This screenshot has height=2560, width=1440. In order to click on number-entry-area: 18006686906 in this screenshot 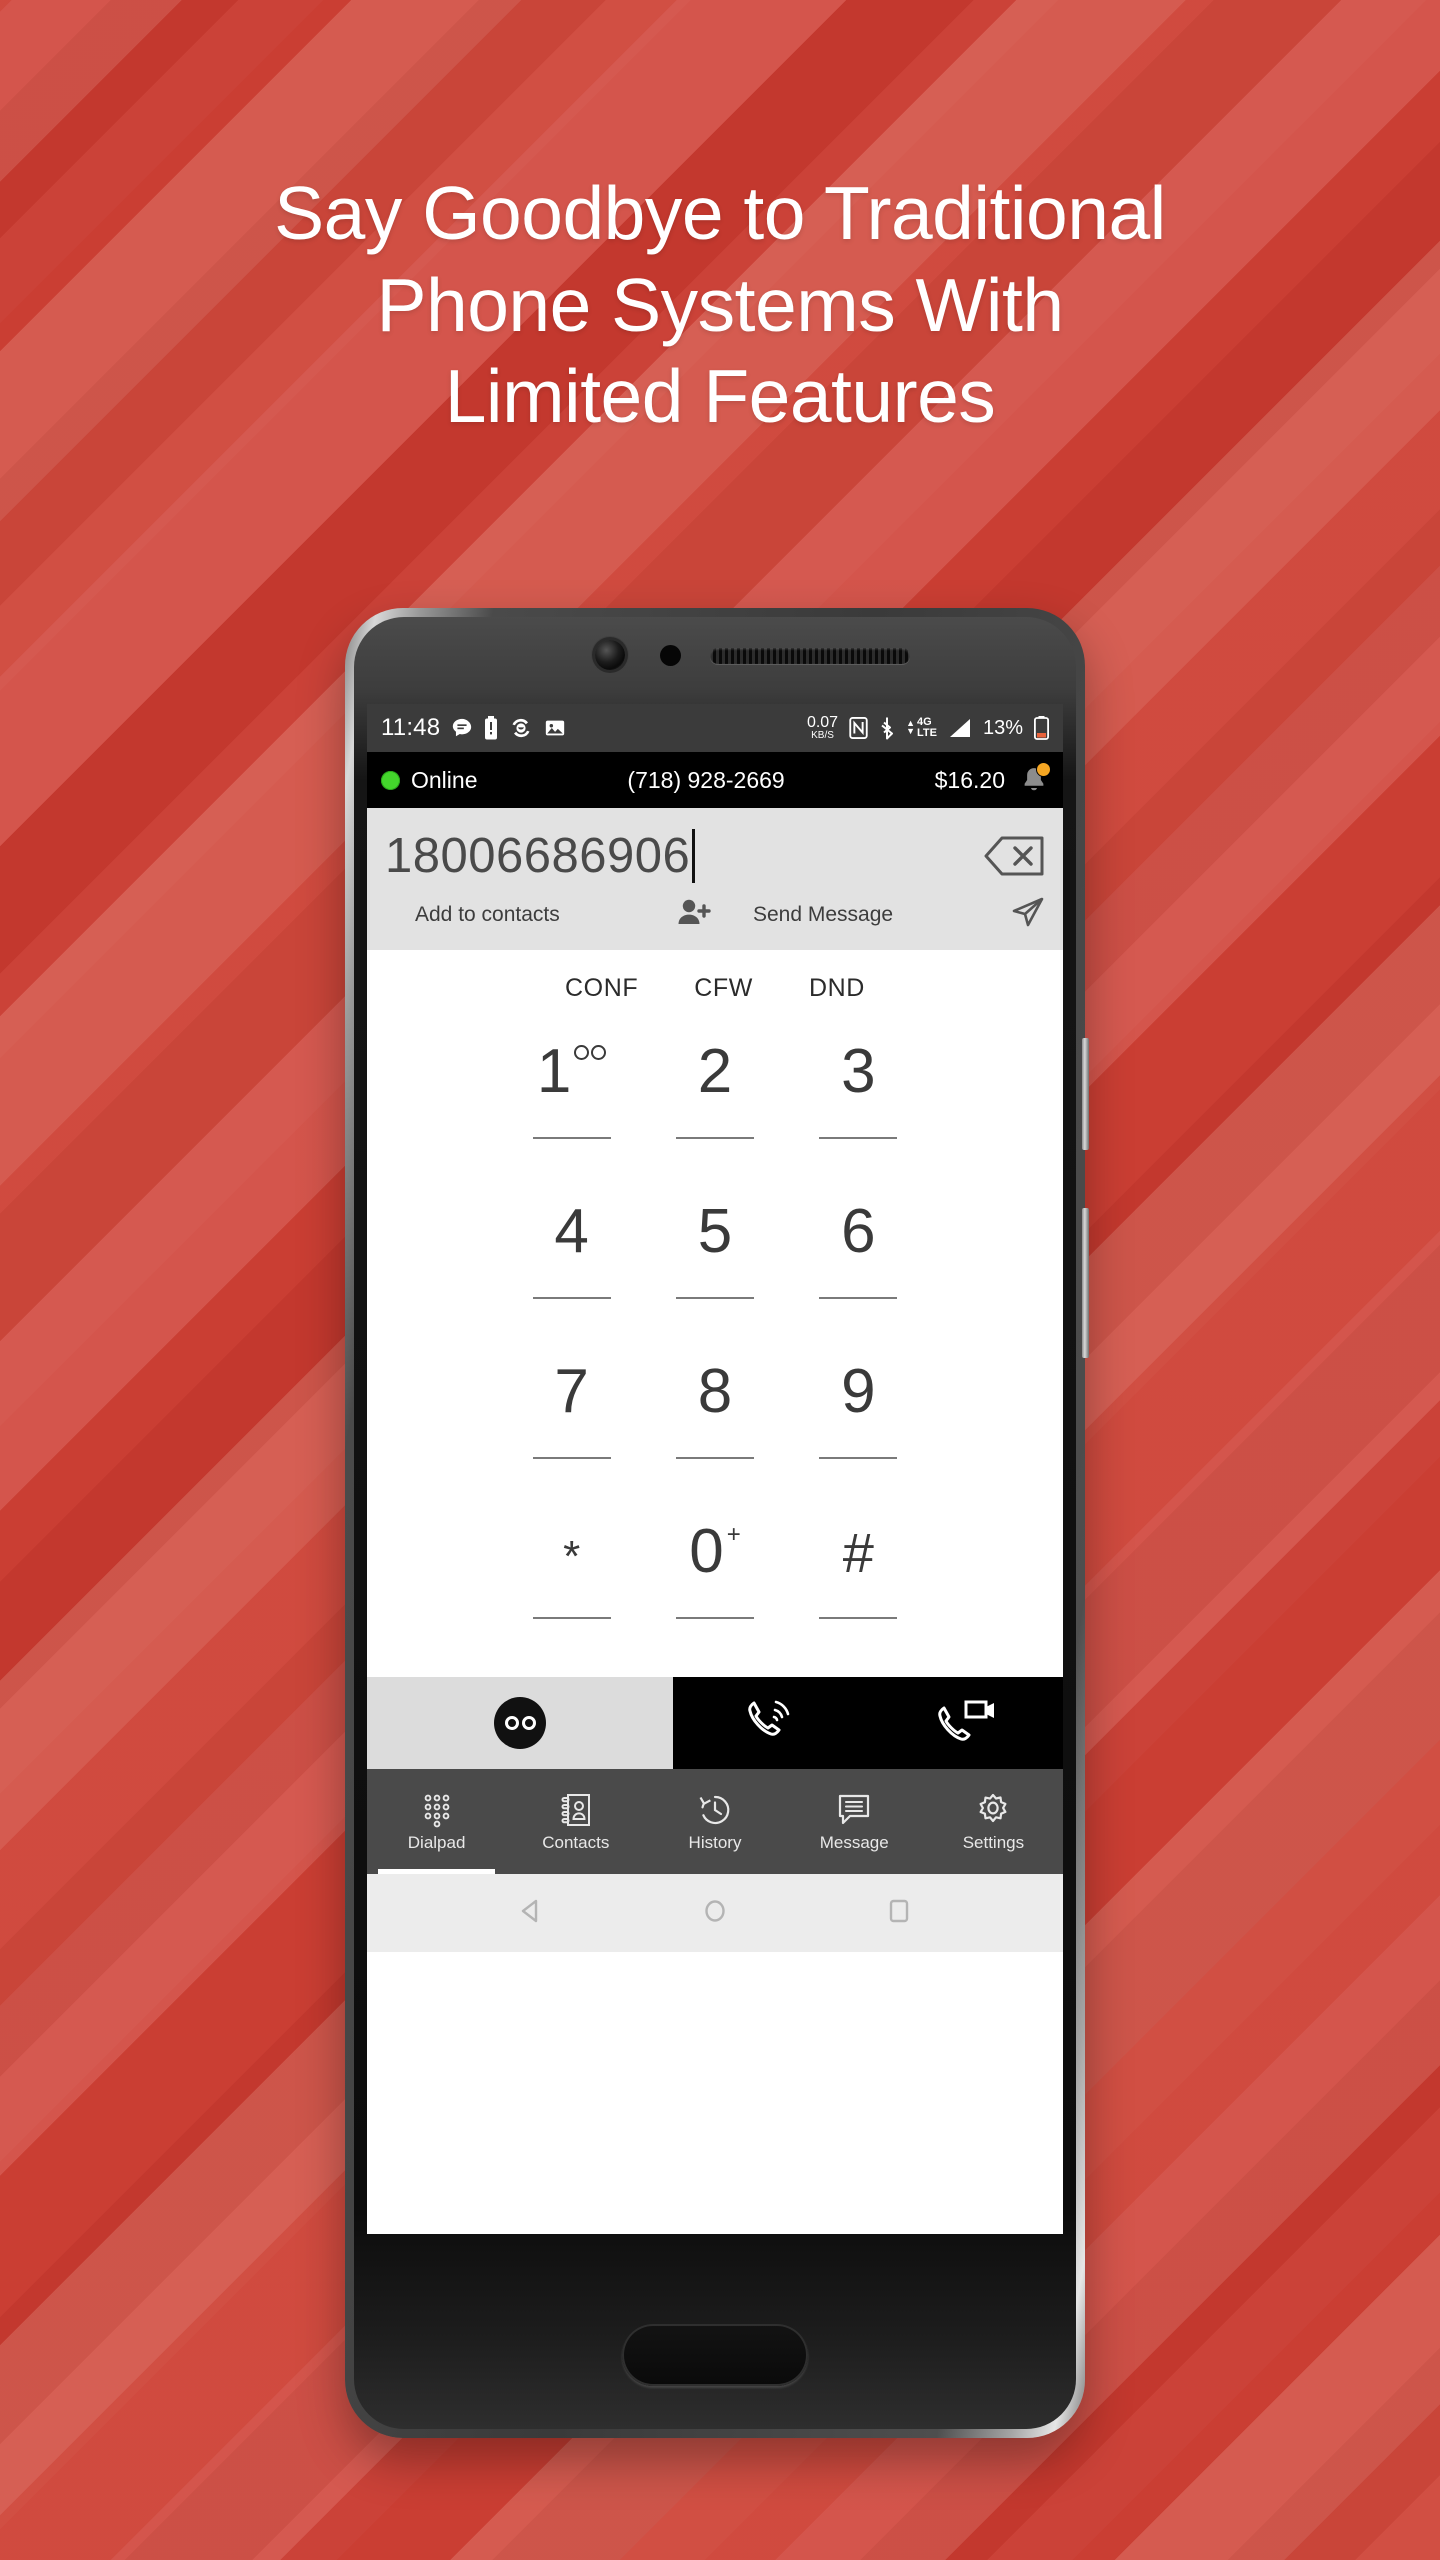, I will do `click(715, 846)`.